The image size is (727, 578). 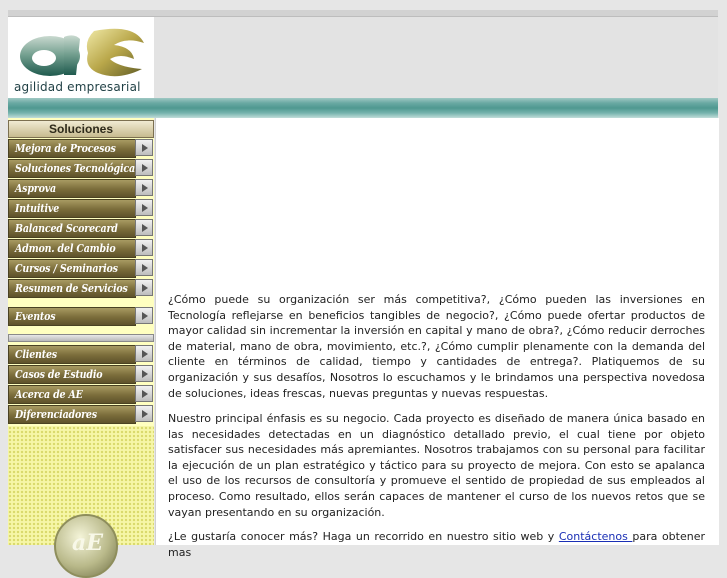 I want to click on nav-button: Eventos, so click(x=72, y=316).